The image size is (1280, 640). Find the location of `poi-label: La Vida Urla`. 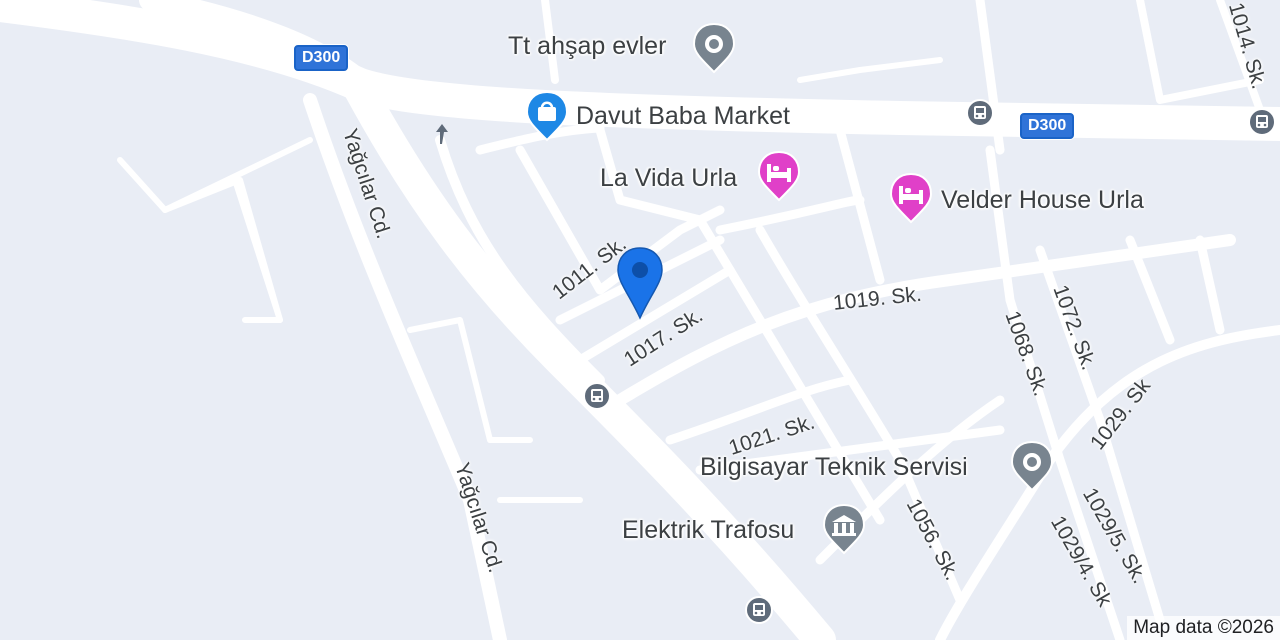

poi-label: La Vida Urla is located at coordinates (669, 178).